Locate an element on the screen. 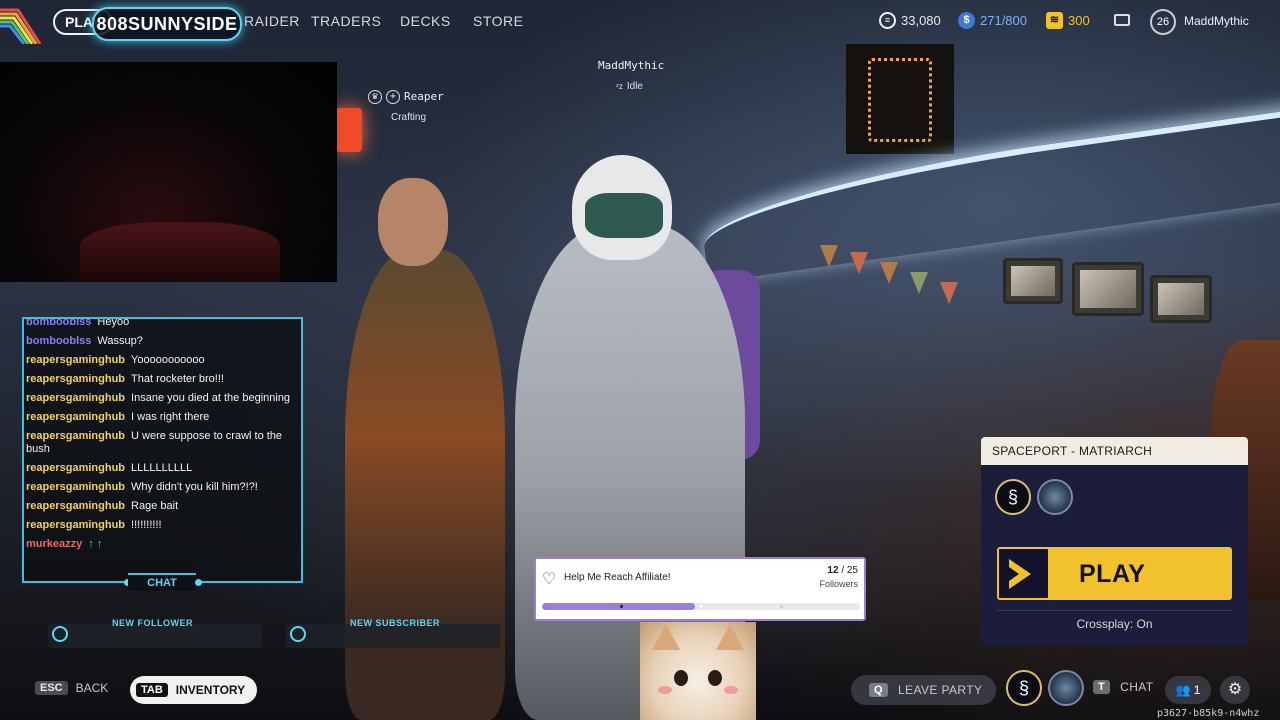  chat-message: reapersgaminghub I was right there is located at coordinates (162, 417).